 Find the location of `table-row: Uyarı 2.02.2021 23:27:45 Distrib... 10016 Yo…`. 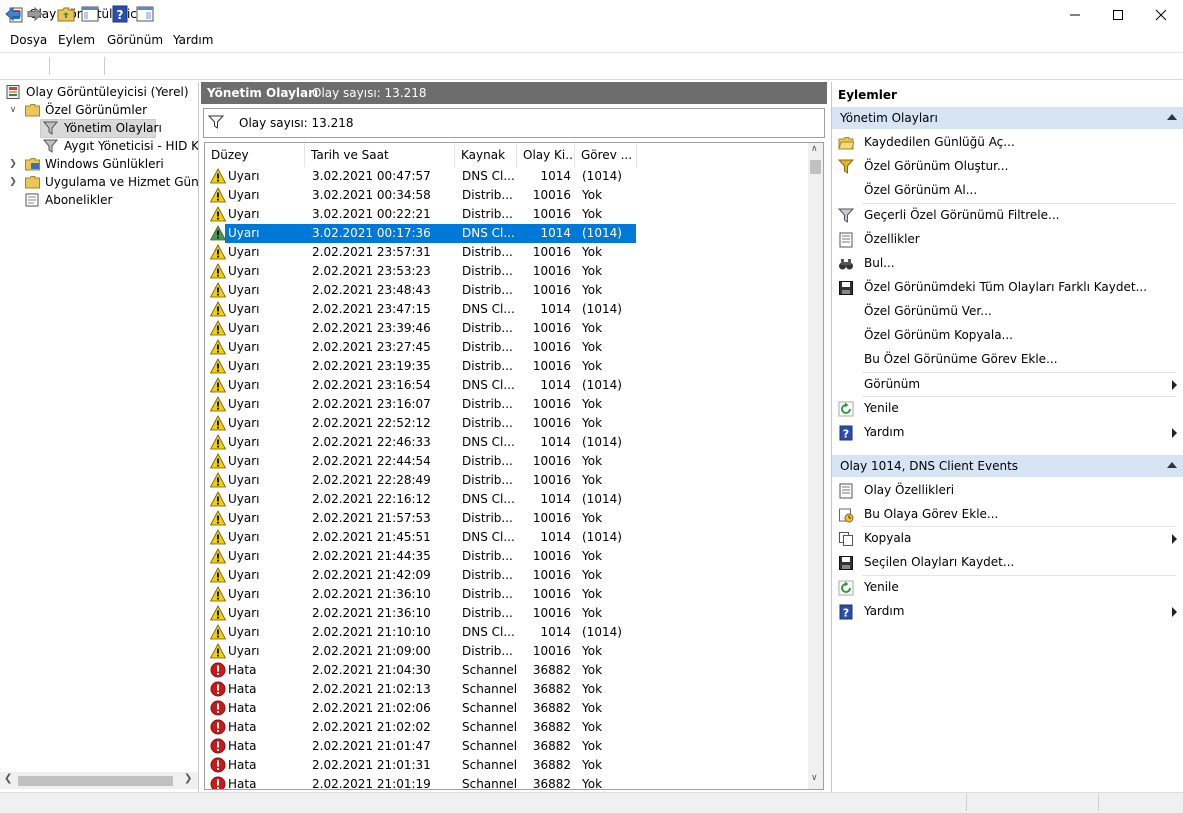

table-row: Uyarı 2.02.2021 23:27:45 Distrib... 10016 Yo… is located at coordinates (507, 347).